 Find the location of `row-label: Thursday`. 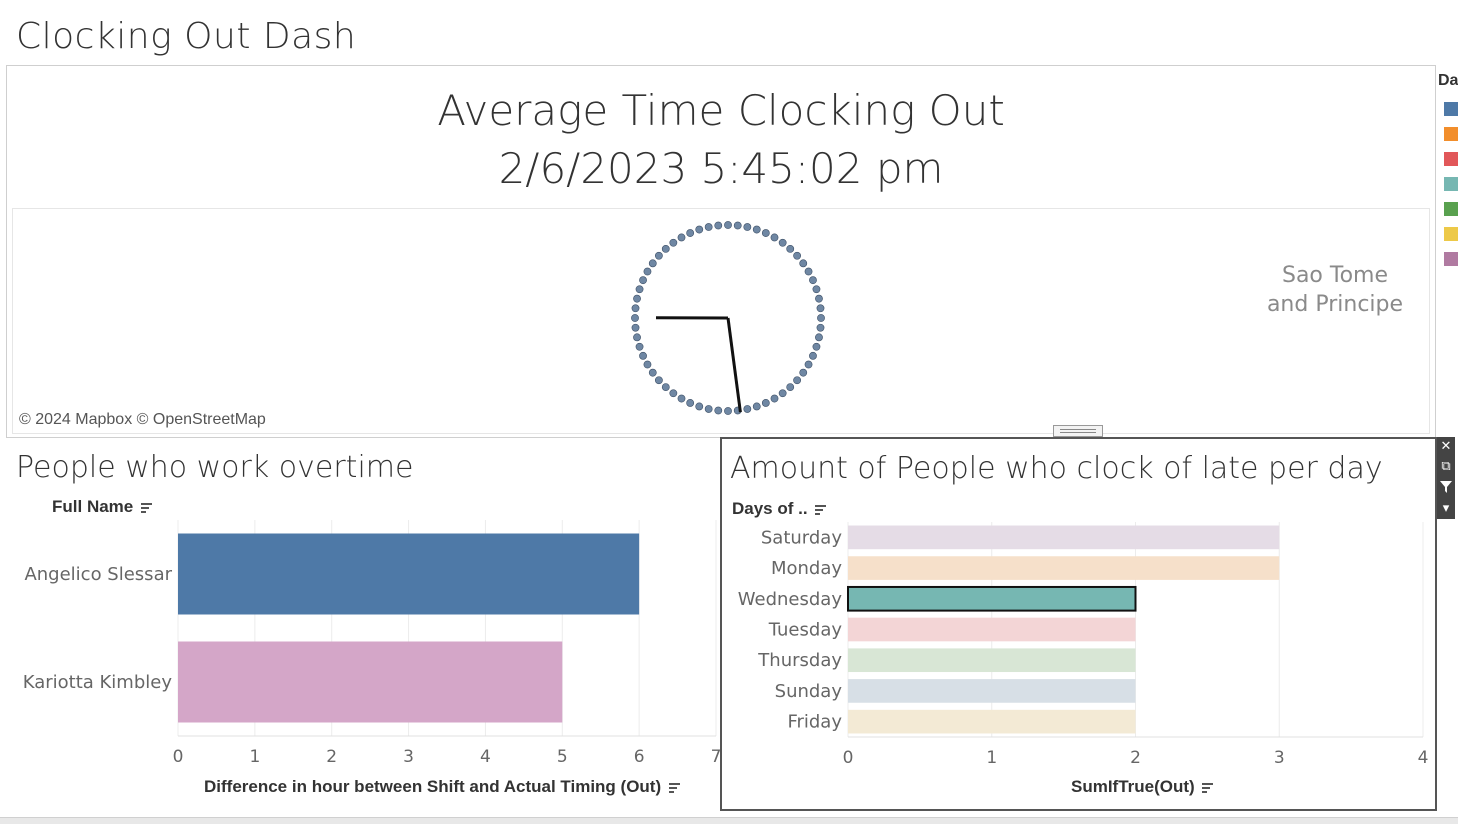

row-label: Thursday is located at coordinates (799, 660).